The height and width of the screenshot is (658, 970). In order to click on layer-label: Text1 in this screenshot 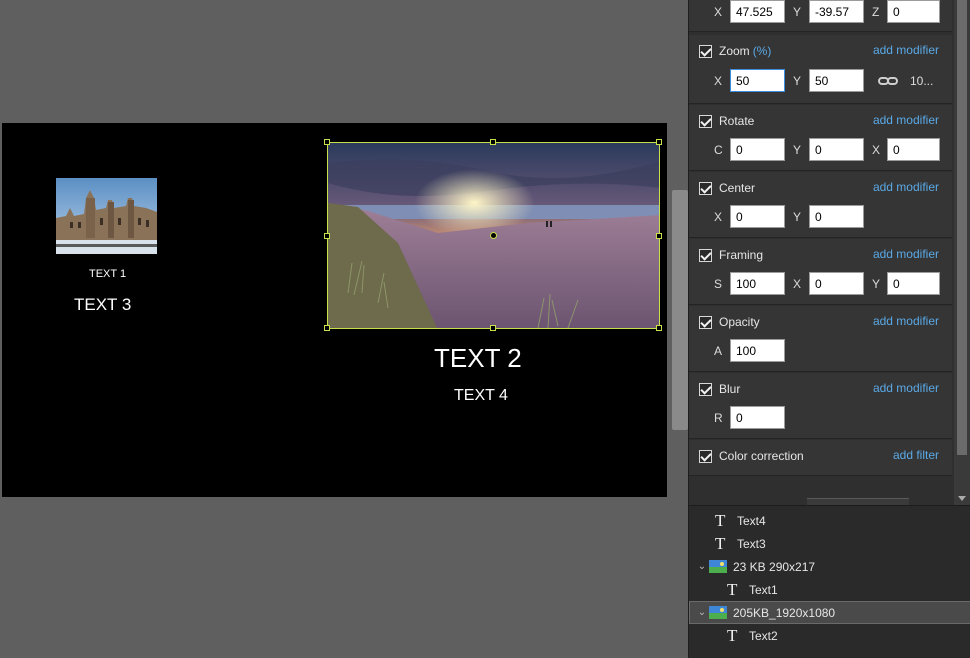, I will do `click(763, 589)`.